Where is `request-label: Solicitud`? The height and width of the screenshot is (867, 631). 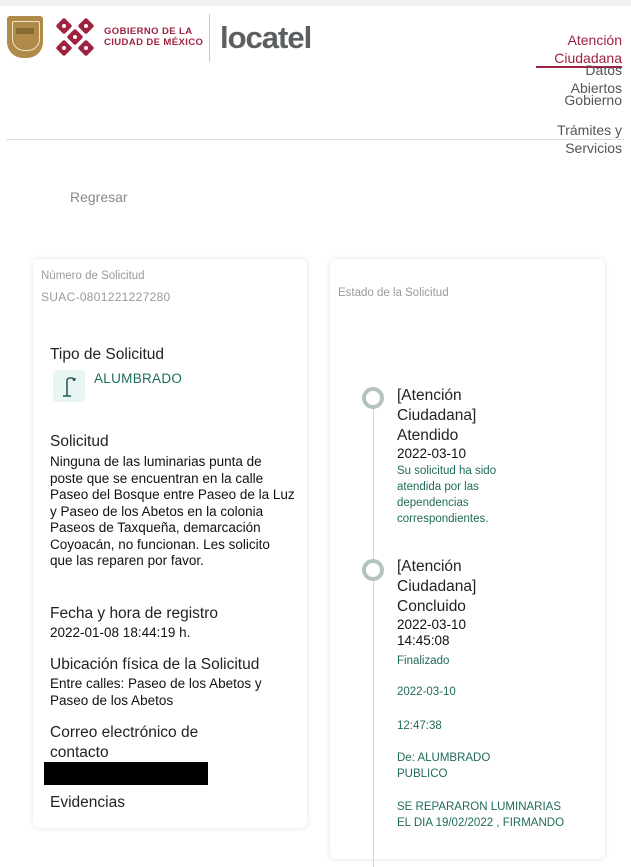 request-label: Solicitud is located at coordinates (79, 441).